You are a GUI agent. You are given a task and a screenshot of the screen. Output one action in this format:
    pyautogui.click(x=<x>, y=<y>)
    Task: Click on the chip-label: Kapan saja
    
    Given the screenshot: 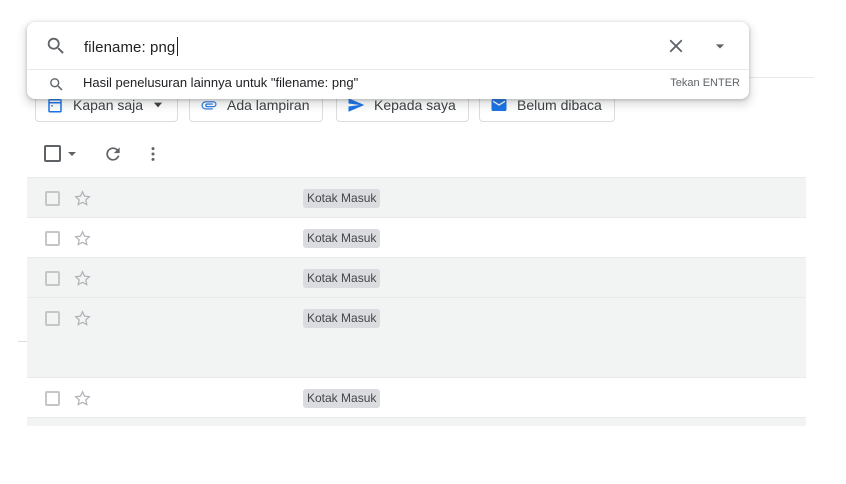 What is the action you would take?
    pyautogui.click(x=108, y=105)
    